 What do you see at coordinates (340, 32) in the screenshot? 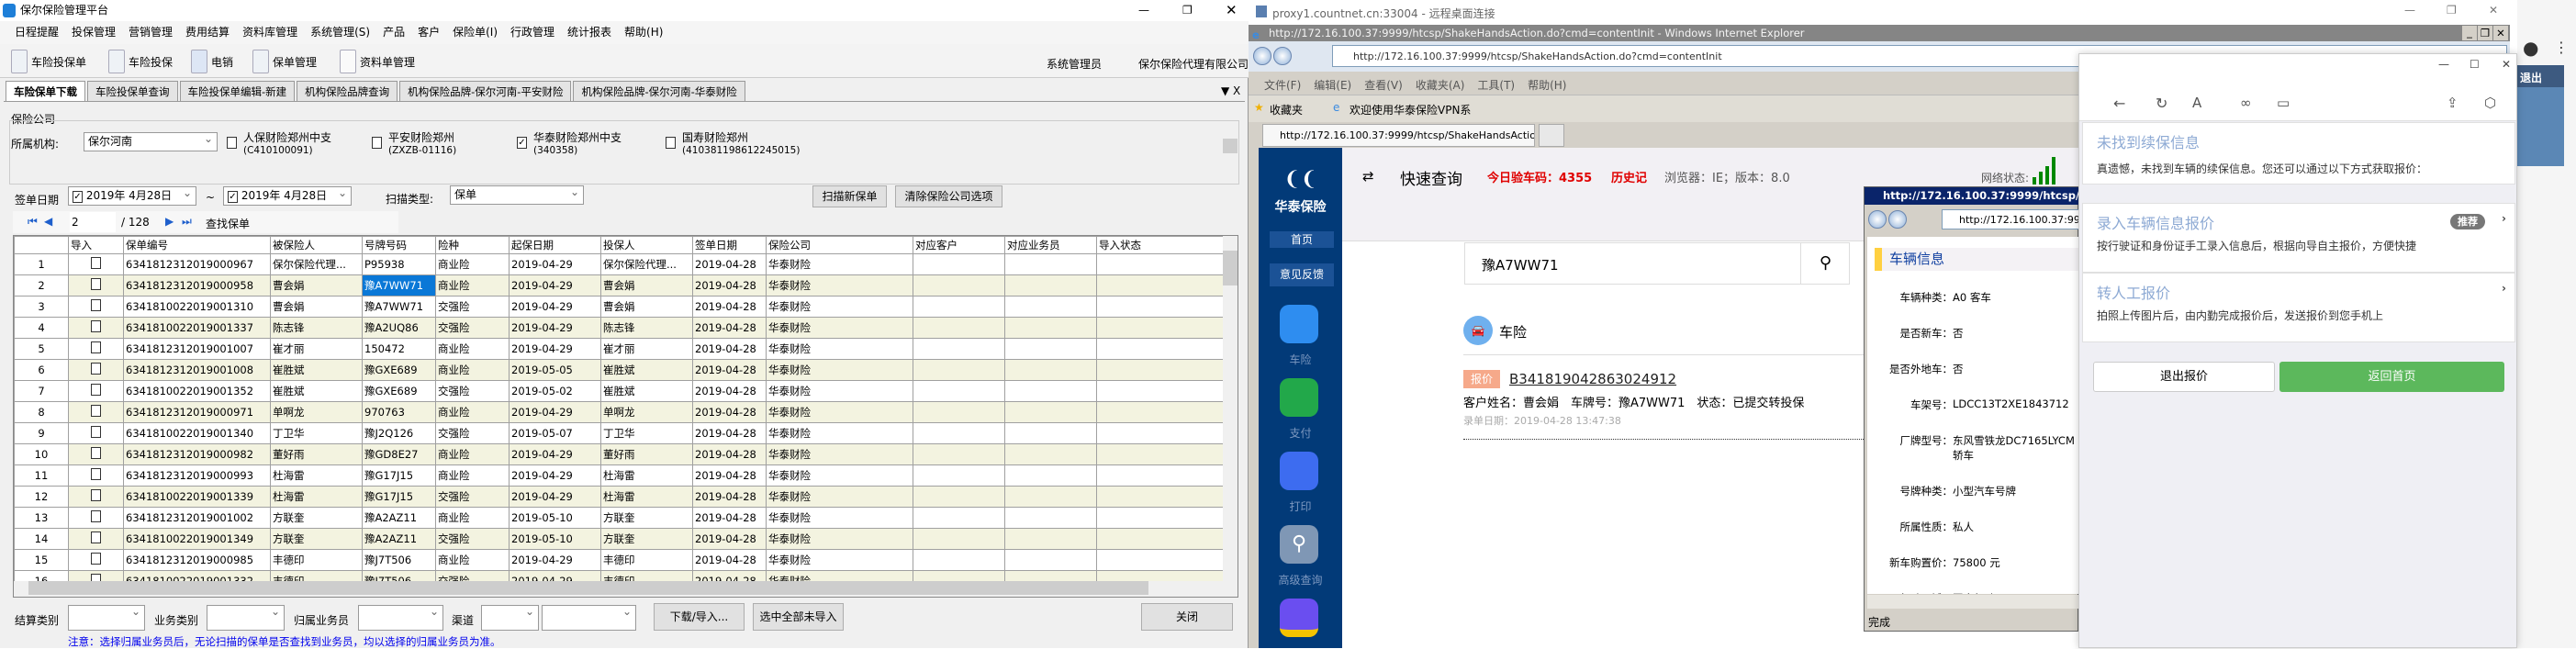
I see `menu-item: 系统管理(S)` at bounding box center [340, 32].